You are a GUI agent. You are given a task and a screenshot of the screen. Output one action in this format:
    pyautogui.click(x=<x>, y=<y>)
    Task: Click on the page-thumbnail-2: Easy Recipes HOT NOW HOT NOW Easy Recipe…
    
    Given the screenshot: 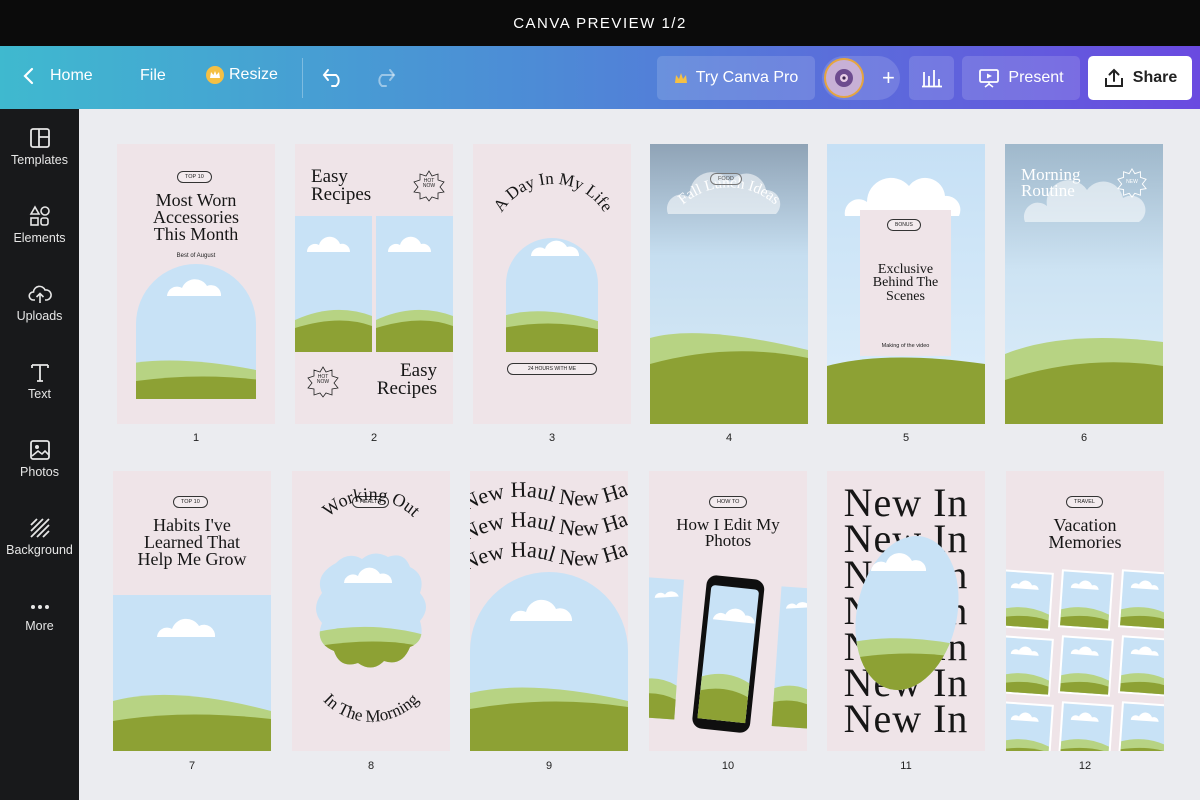 What is the action you would take?
    pyautogui.click(x=374, y=284)
    